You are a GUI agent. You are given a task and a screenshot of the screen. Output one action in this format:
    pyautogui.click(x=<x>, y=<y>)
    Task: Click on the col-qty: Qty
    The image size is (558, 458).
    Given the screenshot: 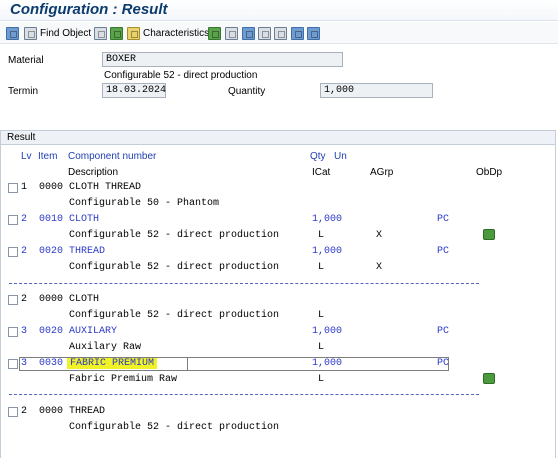 What is the action you would take?
    pyautogui.click(x=318, y=156)
    